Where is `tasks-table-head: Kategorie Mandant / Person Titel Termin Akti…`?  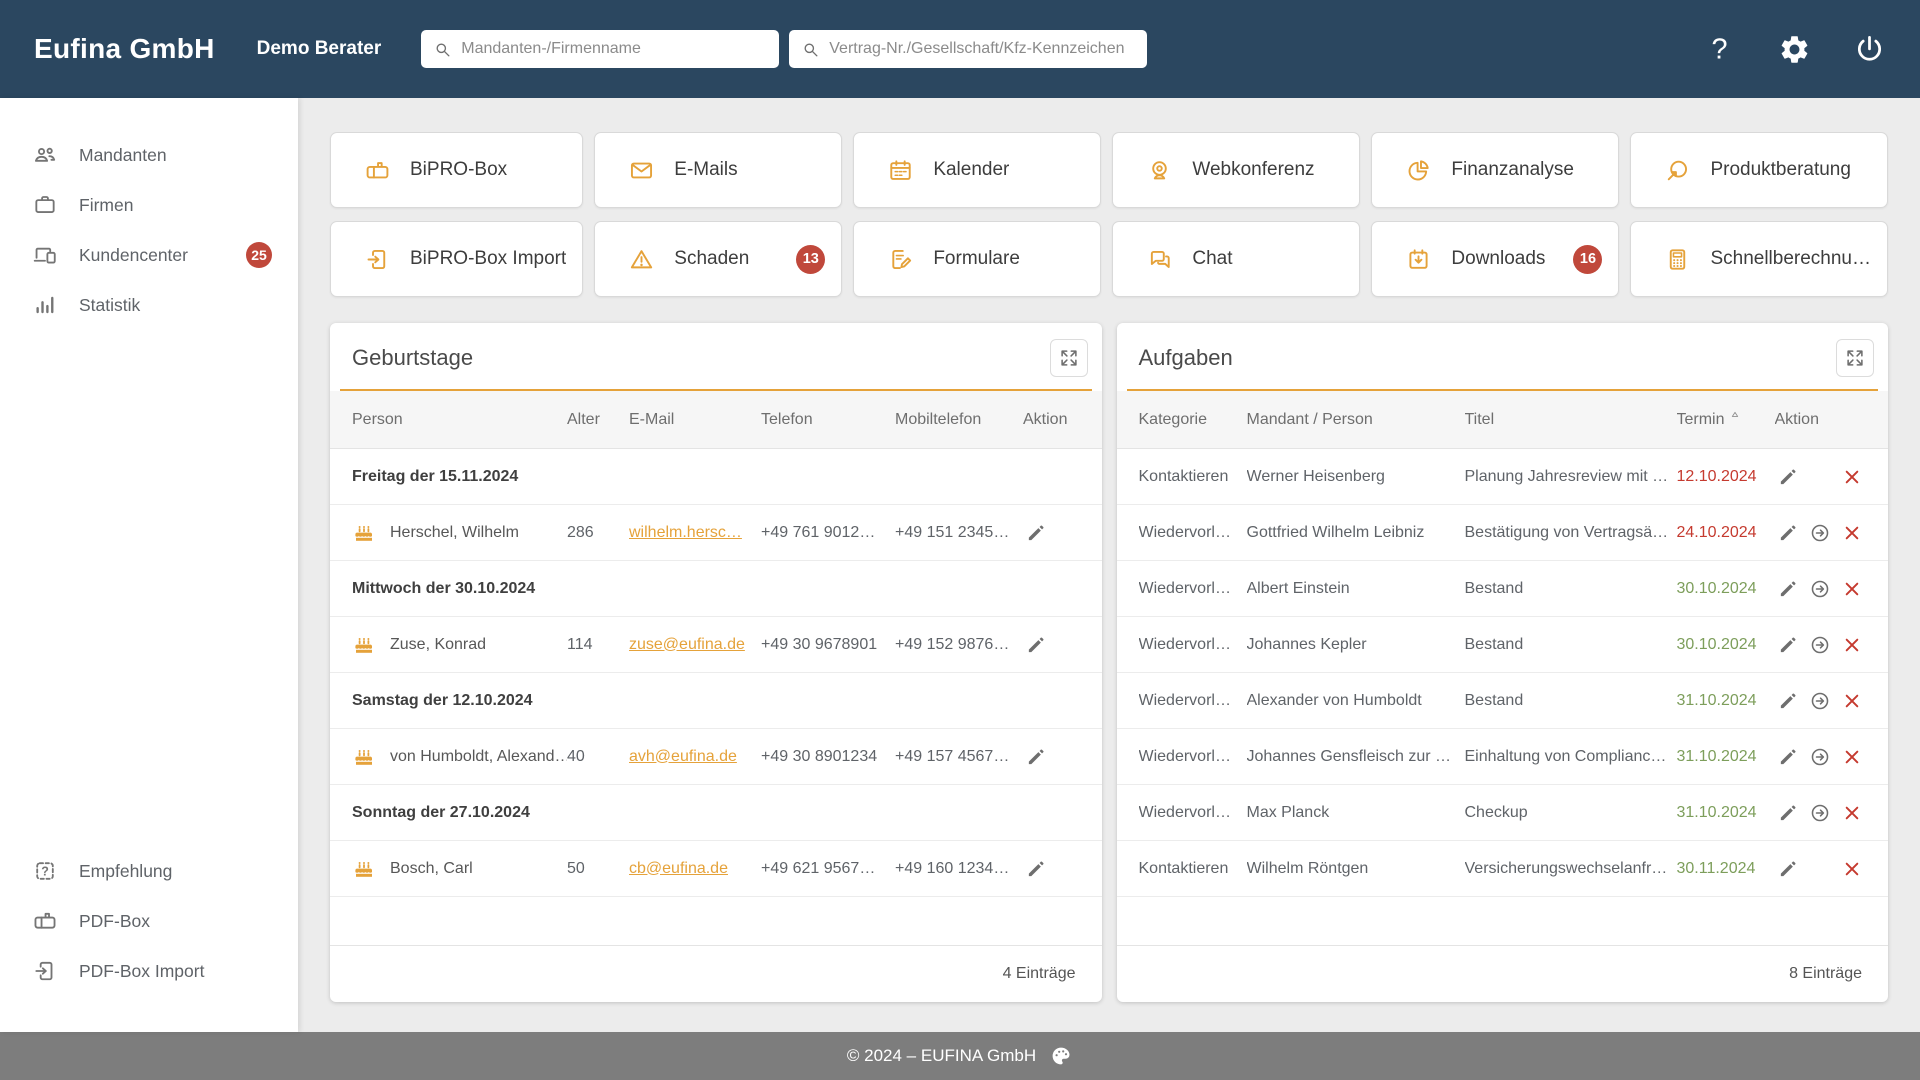 tasks-table-head: Kategorie Mandant / Person Titel Termin Akti… is located at coordinates (1502, 420).